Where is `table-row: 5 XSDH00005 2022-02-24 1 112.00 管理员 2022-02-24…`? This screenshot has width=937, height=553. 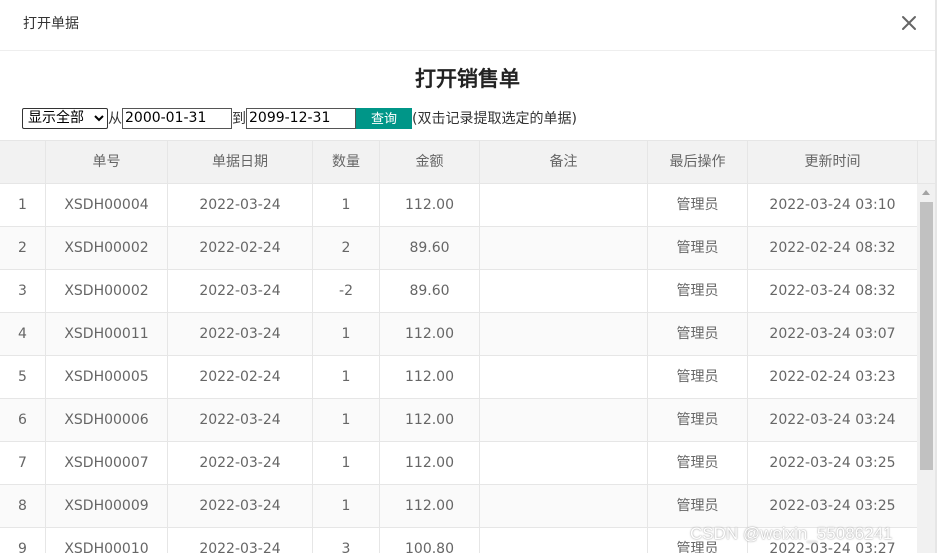 table-row: 5 XSDH00005 2022-02-24 1 112.00 管理员 2022-02-24… is located at coordinates (458, 377).